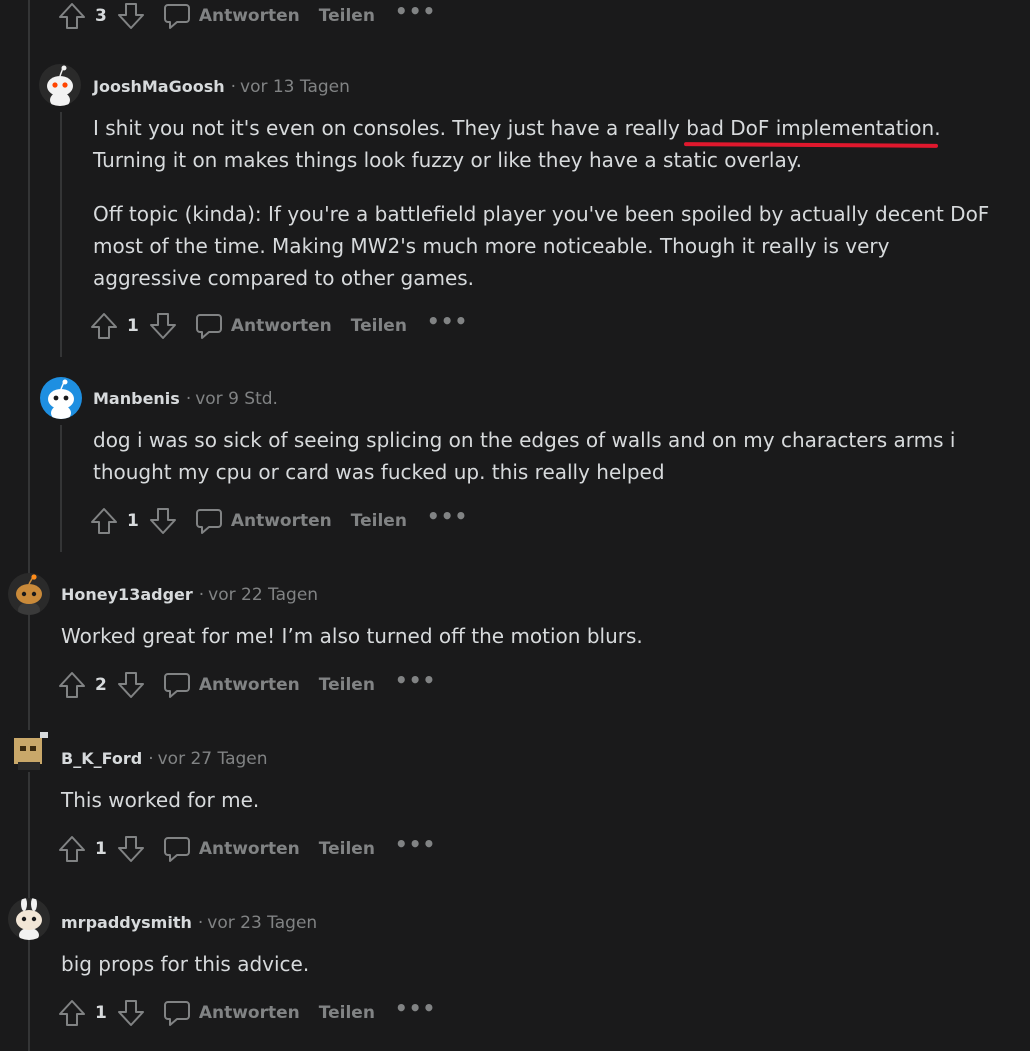 The height and width of the screenshot is (1051, 1030). Describe the element at coordinates (101, 685) in the screenshot. I see `vote-score: 2` at that location.